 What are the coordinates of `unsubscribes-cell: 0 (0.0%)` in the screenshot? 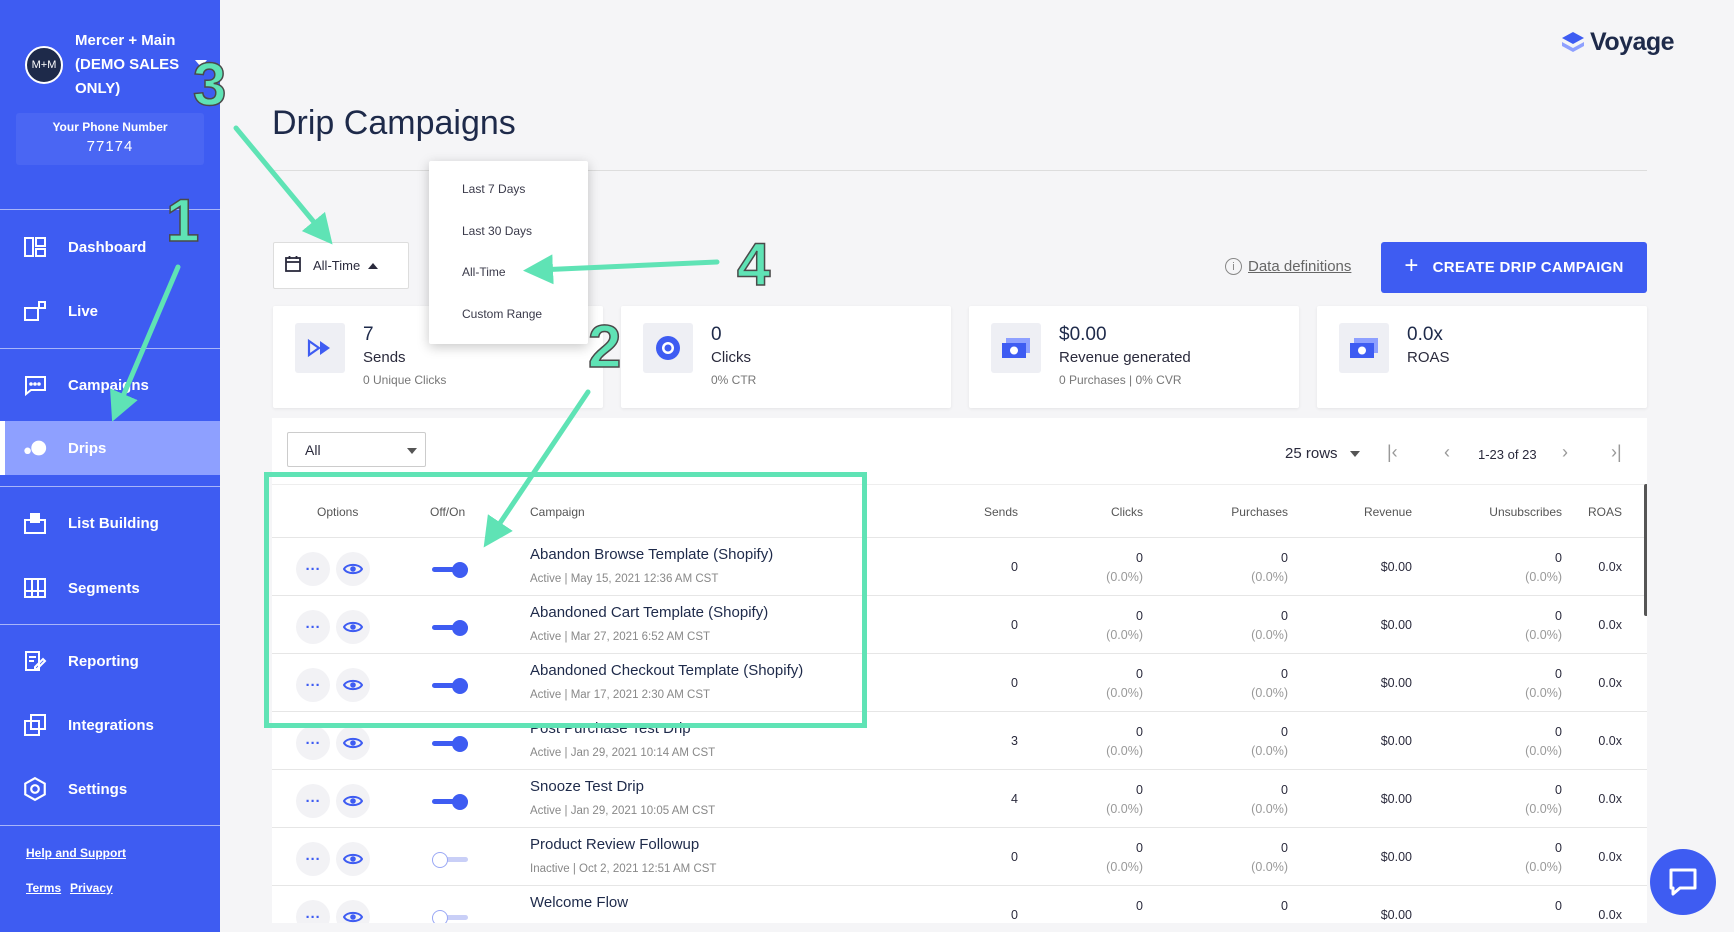 It's located at (1492, 684).